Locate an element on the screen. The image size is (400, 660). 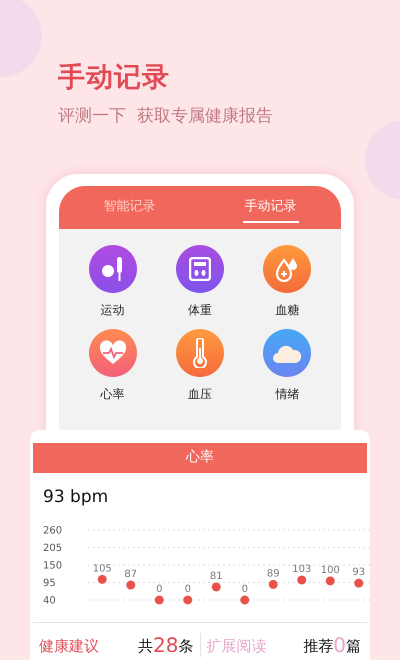
axis-tick-label: 205 is located at coordinates (52, 548).